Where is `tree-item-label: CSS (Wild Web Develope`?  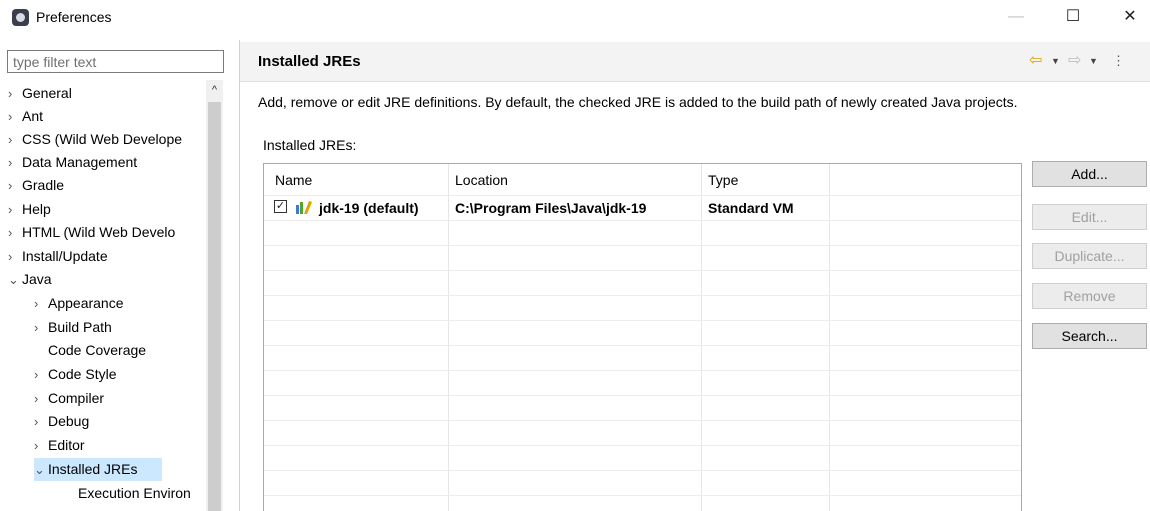
tree-item-label: CSS (Wild Web Develope is located at coordinates (102, 139).